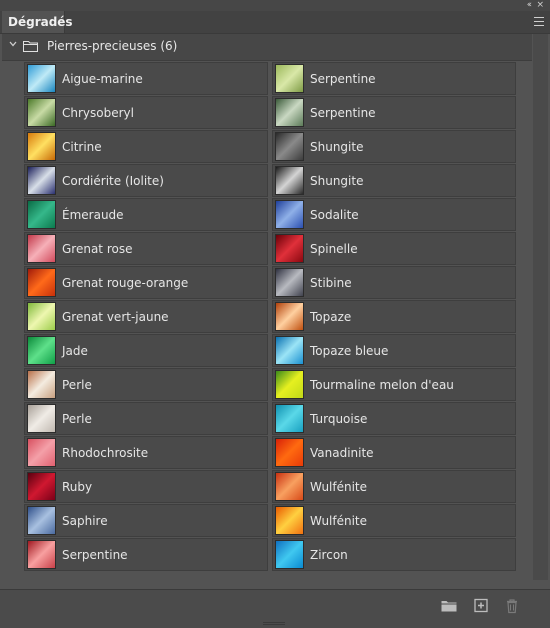  What do you see at coordinates (512, 606) in the screenshot?
I see `trash-icon` at bounding box center [512, 606].